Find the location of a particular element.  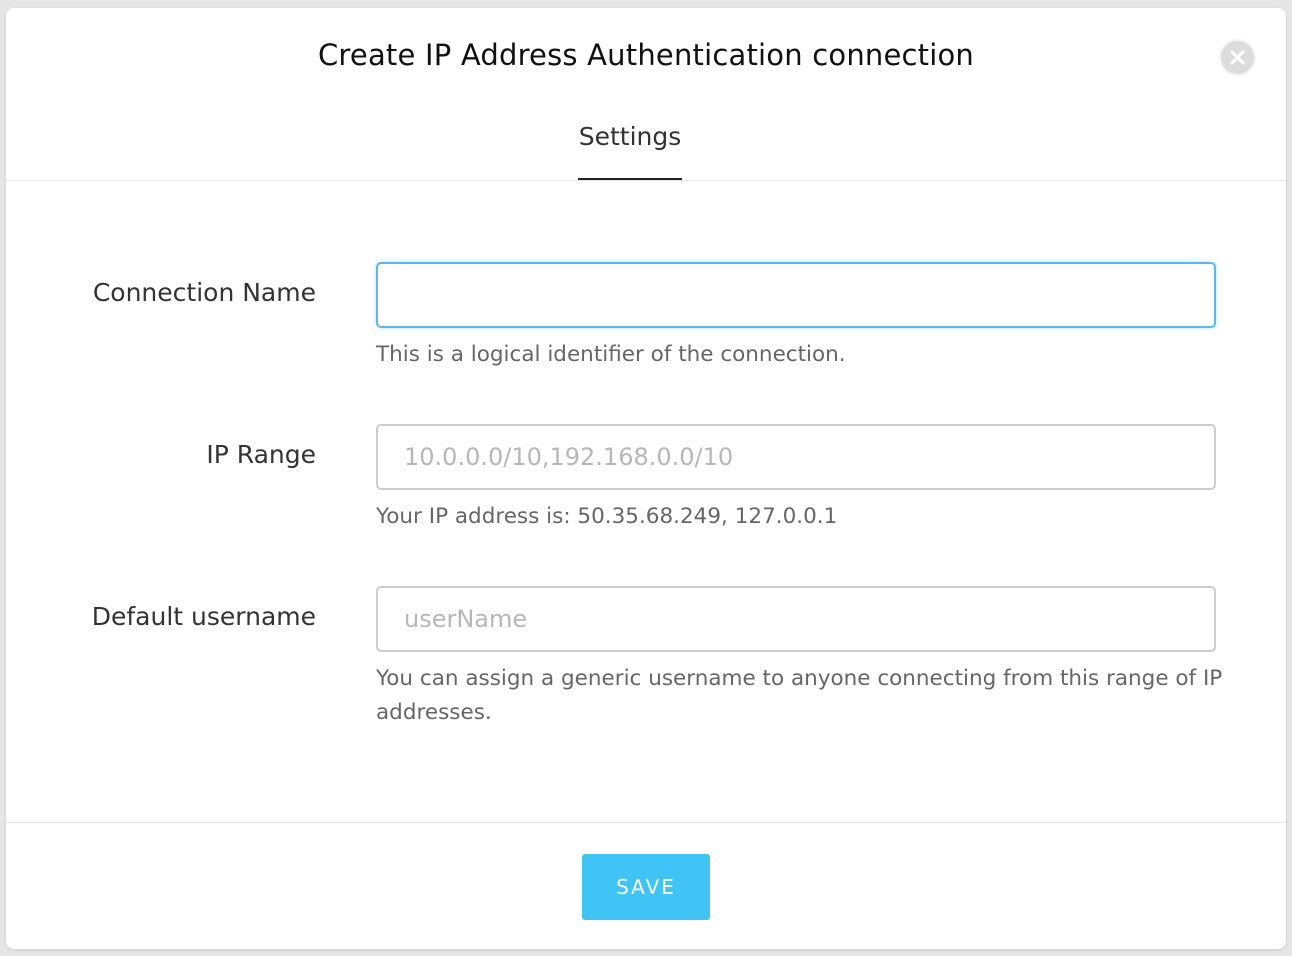

default-username-input is located at coordinates (796, 619).